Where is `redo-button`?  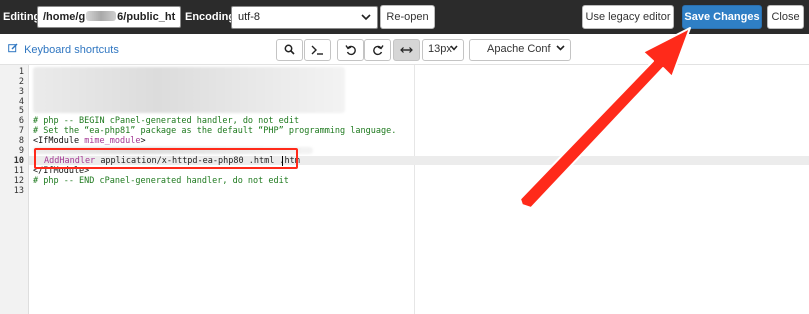
redo-button is located at coordinates (377, 50).